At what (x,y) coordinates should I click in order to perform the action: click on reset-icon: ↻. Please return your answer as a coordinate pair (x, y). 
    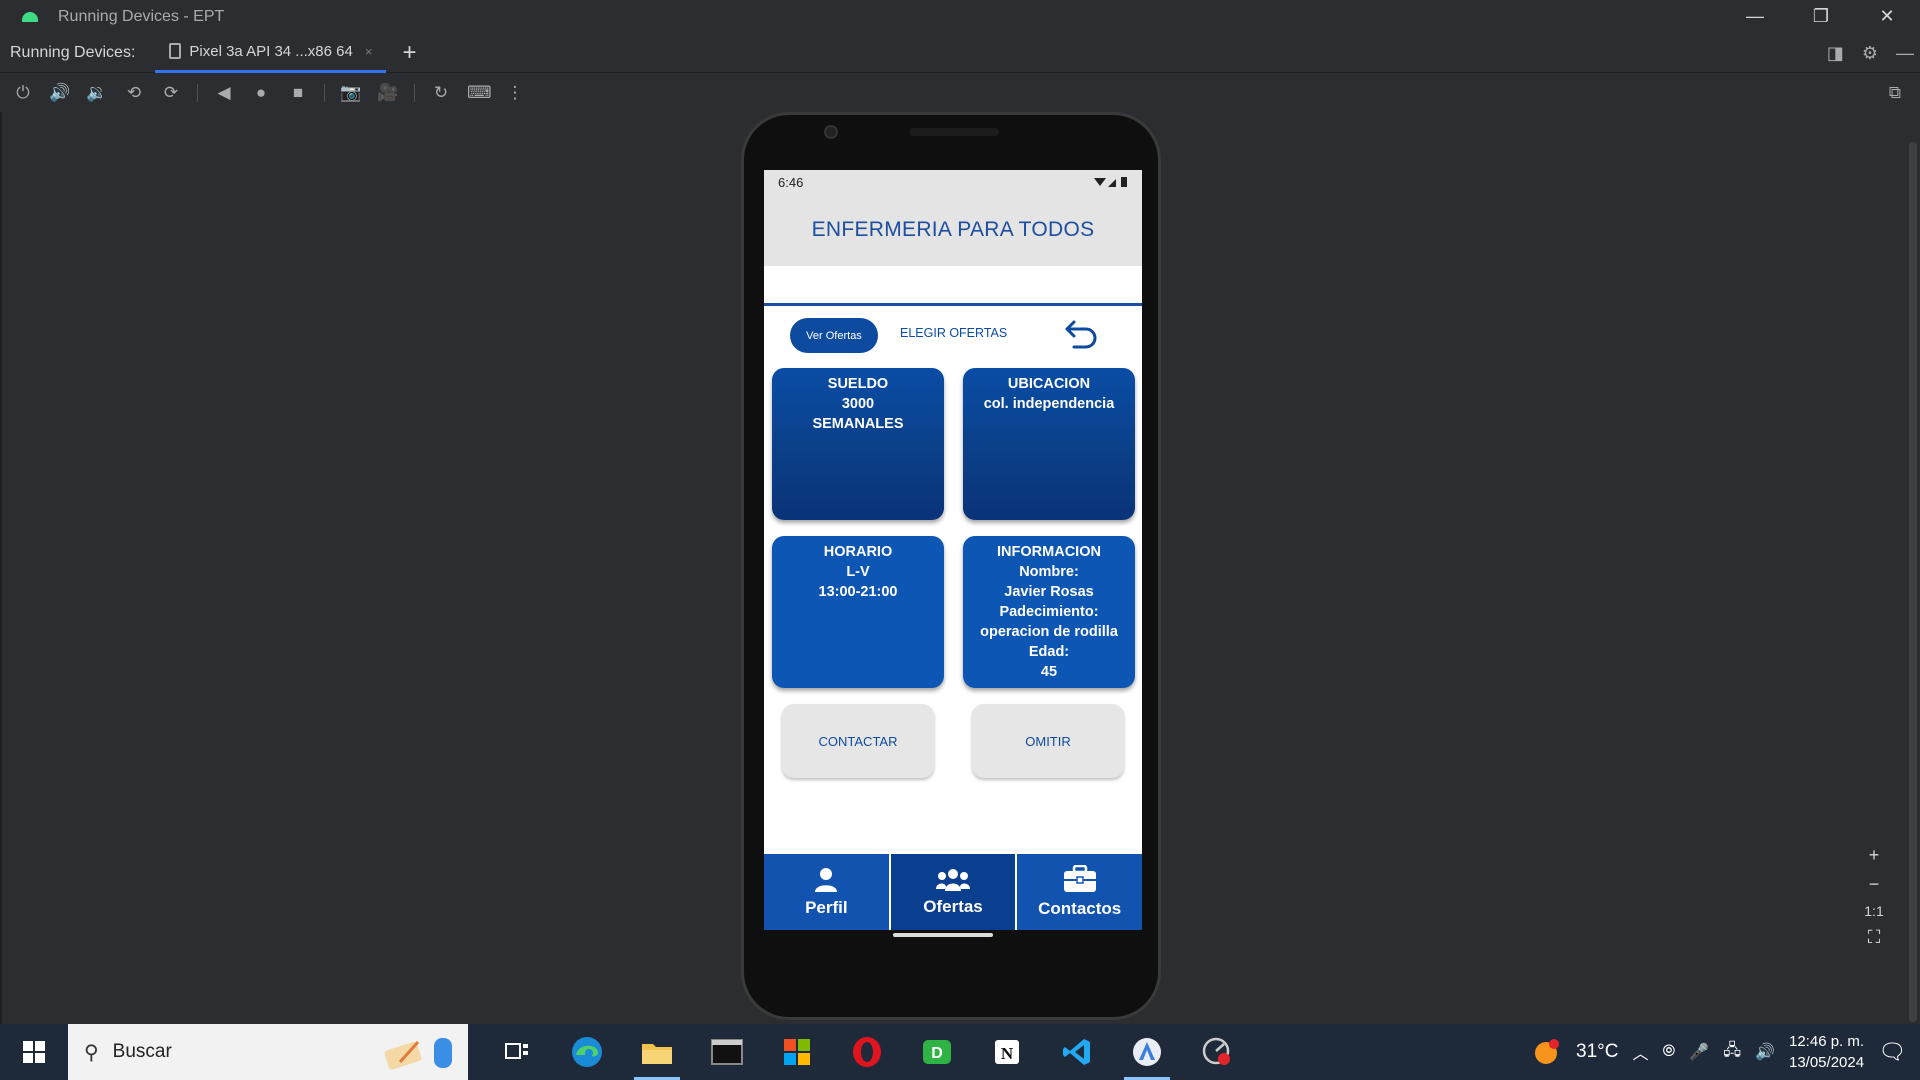
    Looking at the image, I should click on (441, 93).